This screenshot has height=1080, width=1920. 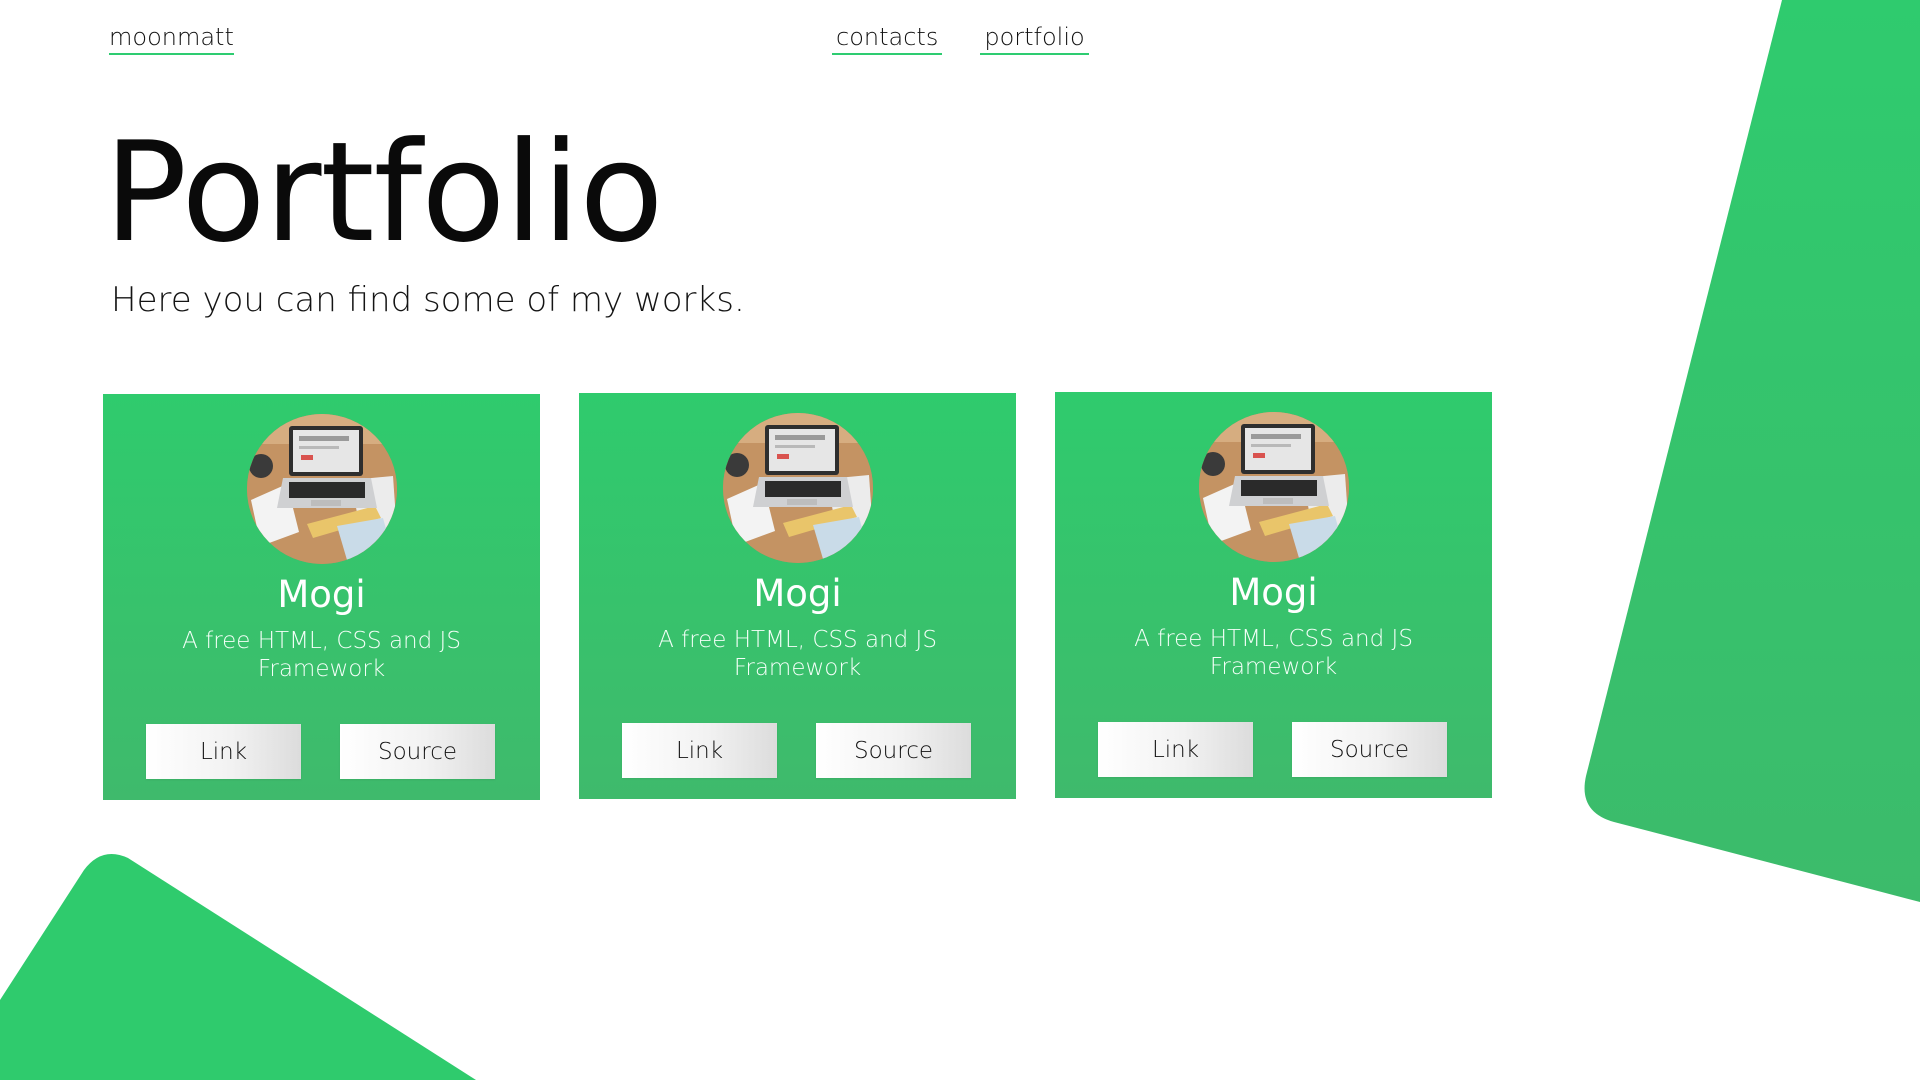 I want to click on page-subtitle: Here you can find some of my works., so click(x=428, y=300).